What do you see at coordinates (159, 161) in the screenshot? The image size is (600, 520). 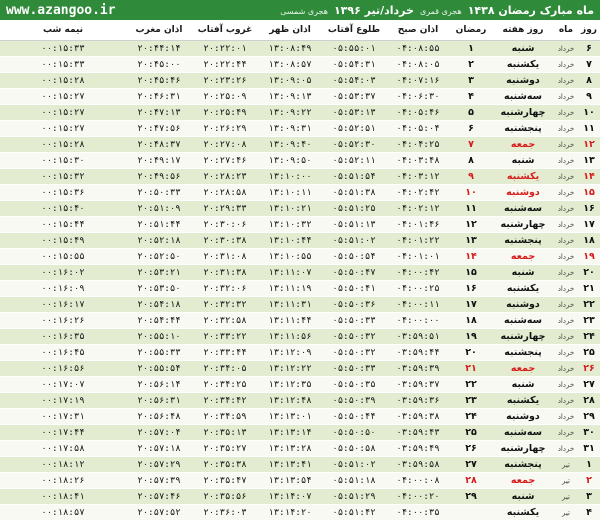 I see `cell-maghrib: ۲۰:۴۹:۱۷` at bounding box center [159, 161].